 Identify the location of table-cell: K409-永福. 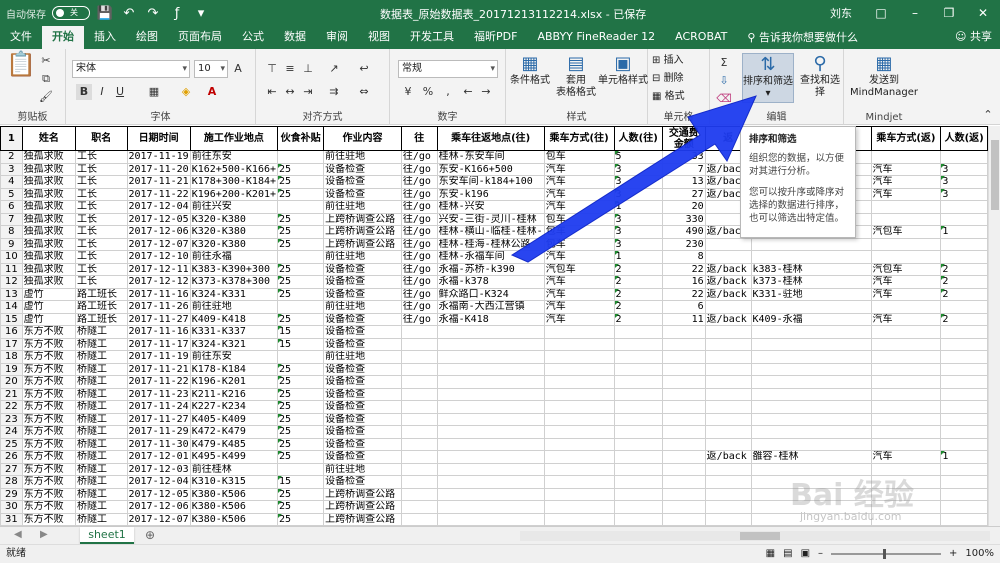
(811, 319).